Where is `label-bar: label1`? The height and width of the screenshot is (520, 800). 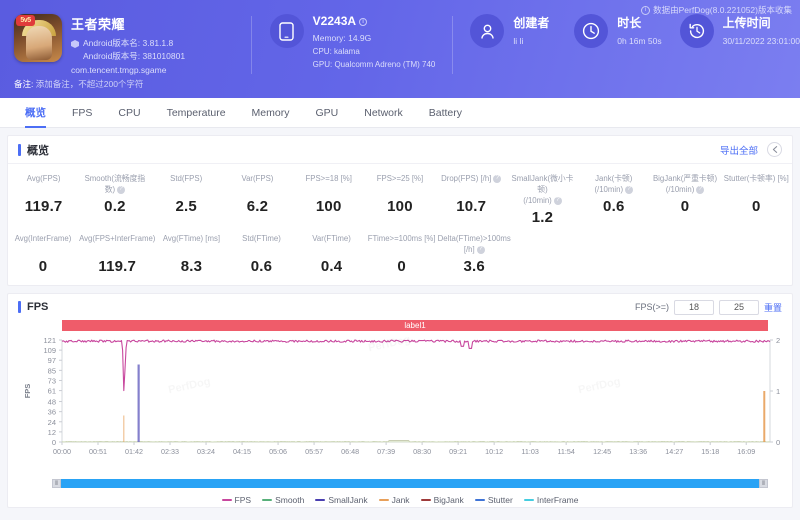
label-bar: label1 is located at coordinates (415, 325).